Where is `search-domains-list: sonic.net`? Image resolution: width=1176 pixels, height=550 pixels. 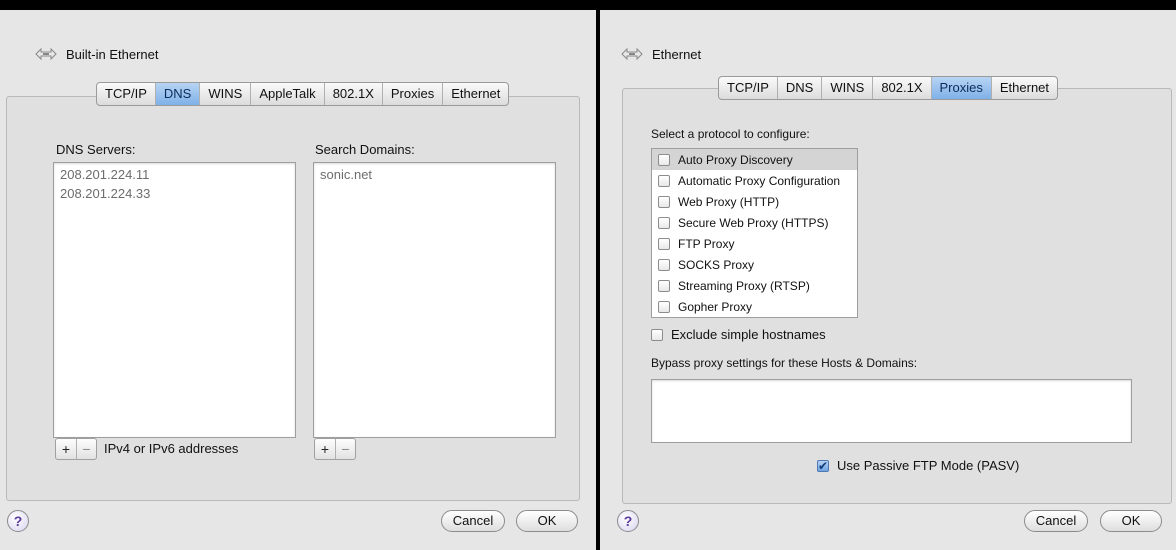
search-domains-list: sonic.net is located at coordinates (434, 300).